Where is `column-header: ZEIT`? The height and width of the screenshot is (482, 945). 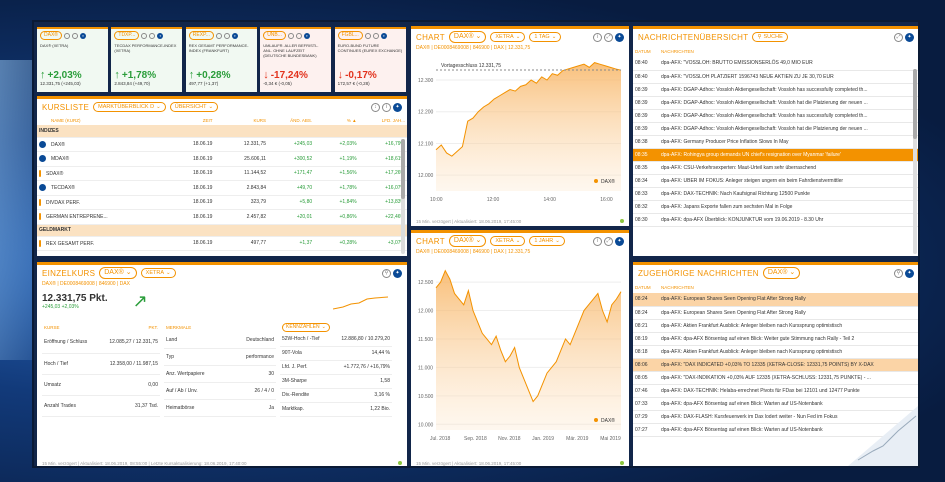 column-header: ZEIT is located at coordinates (194, 120).